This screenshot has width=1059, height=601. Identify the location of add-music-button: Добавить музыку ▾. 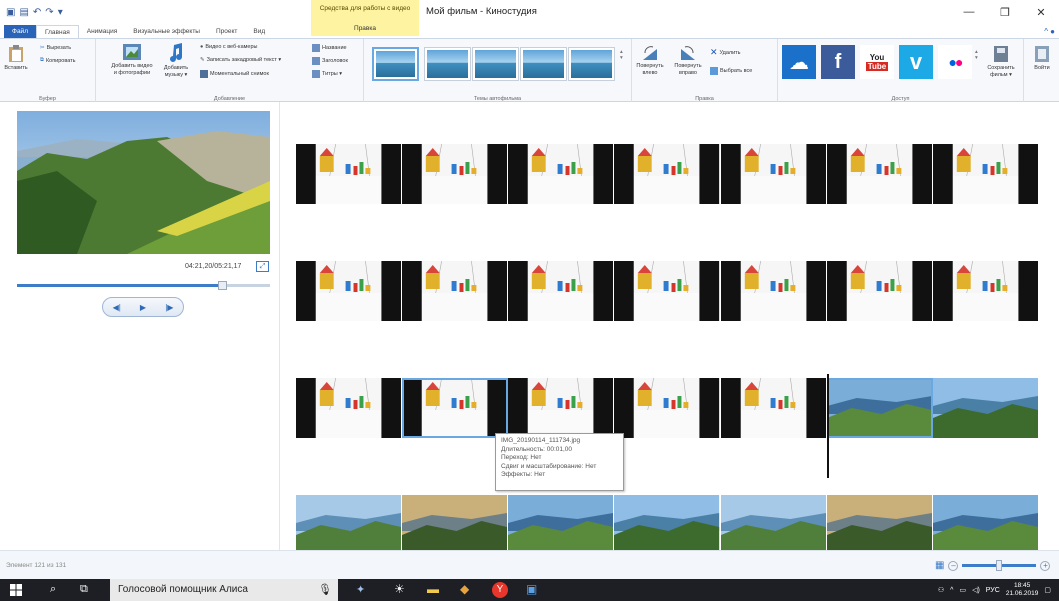
(176, 61).